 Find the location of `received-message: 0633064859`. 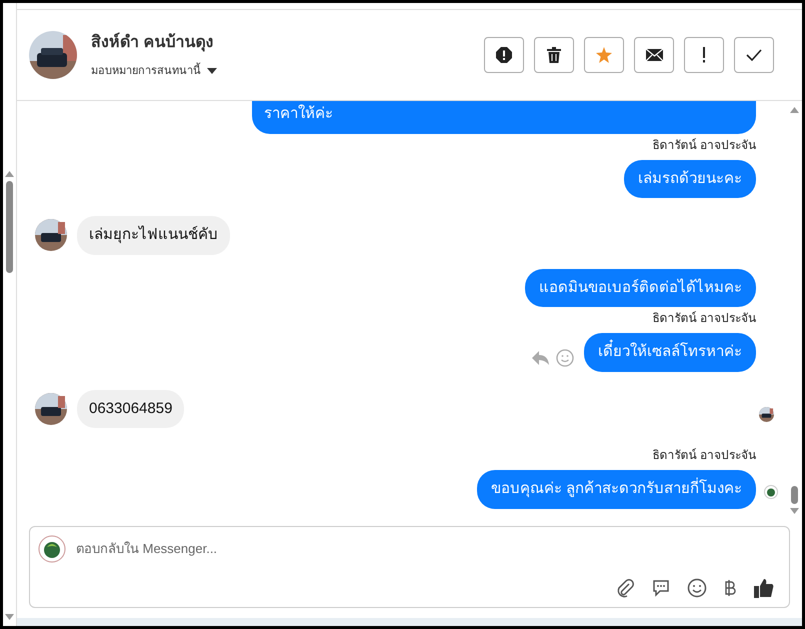

received-message: 0633064859 is located at coordinates (130, 409).